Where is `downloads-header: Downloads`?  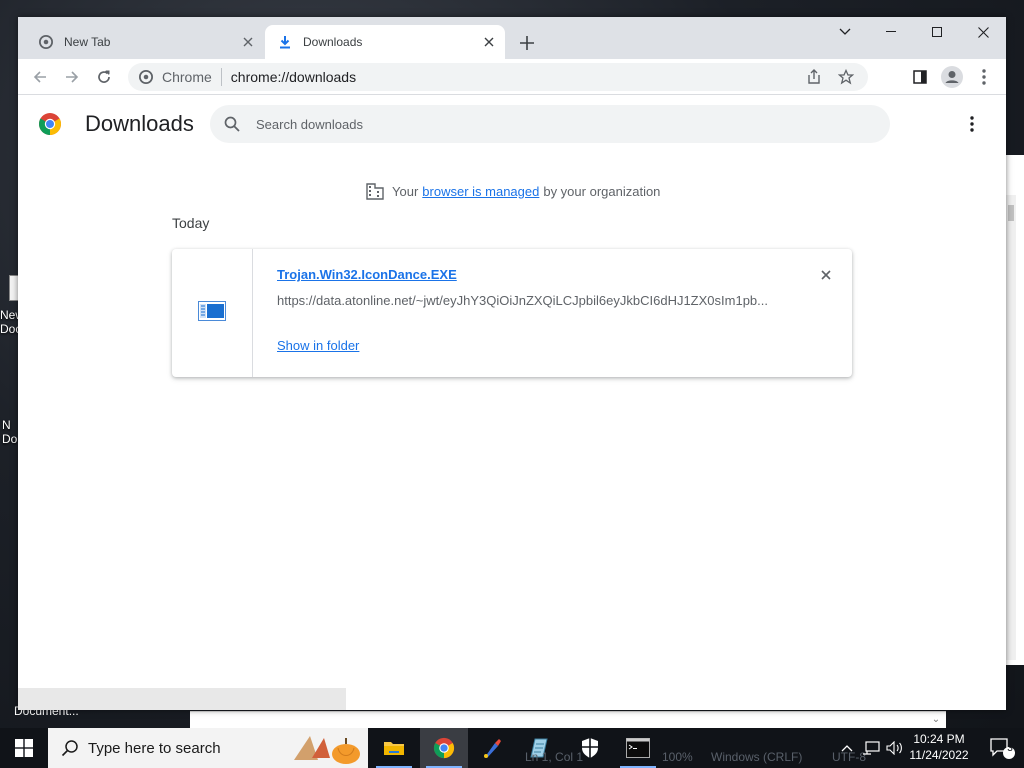
downloads-header: Downloads is located at coordinates (512, 124).